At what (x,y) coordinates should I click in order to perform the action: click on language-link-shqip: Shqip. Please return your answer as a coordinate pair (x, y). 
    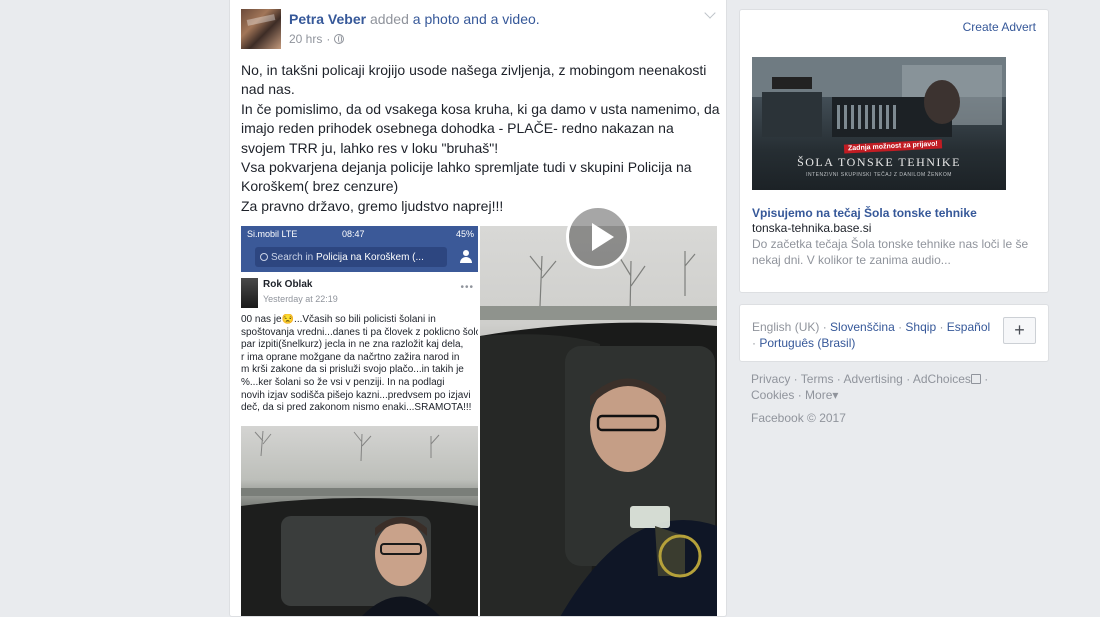
    Looking at the image, I should click on (920, 327).